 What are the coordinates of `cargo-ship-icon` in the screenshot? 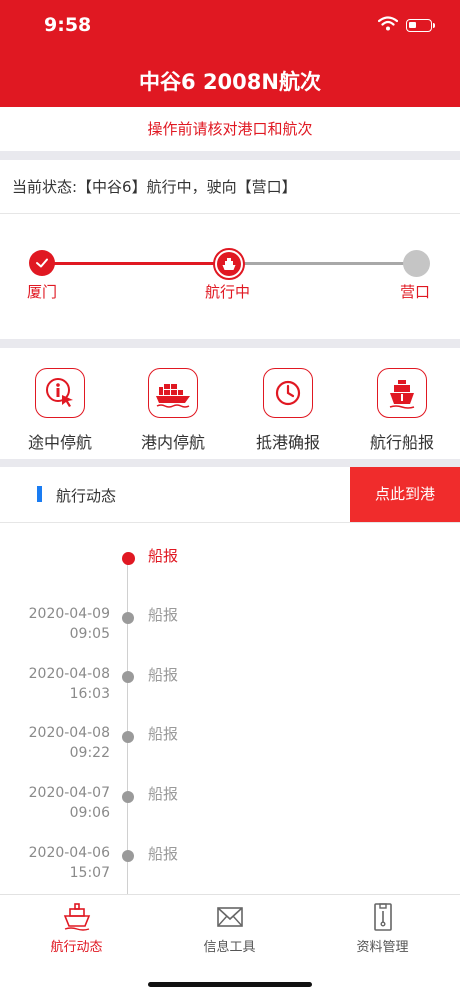 It's located at (173, 396).